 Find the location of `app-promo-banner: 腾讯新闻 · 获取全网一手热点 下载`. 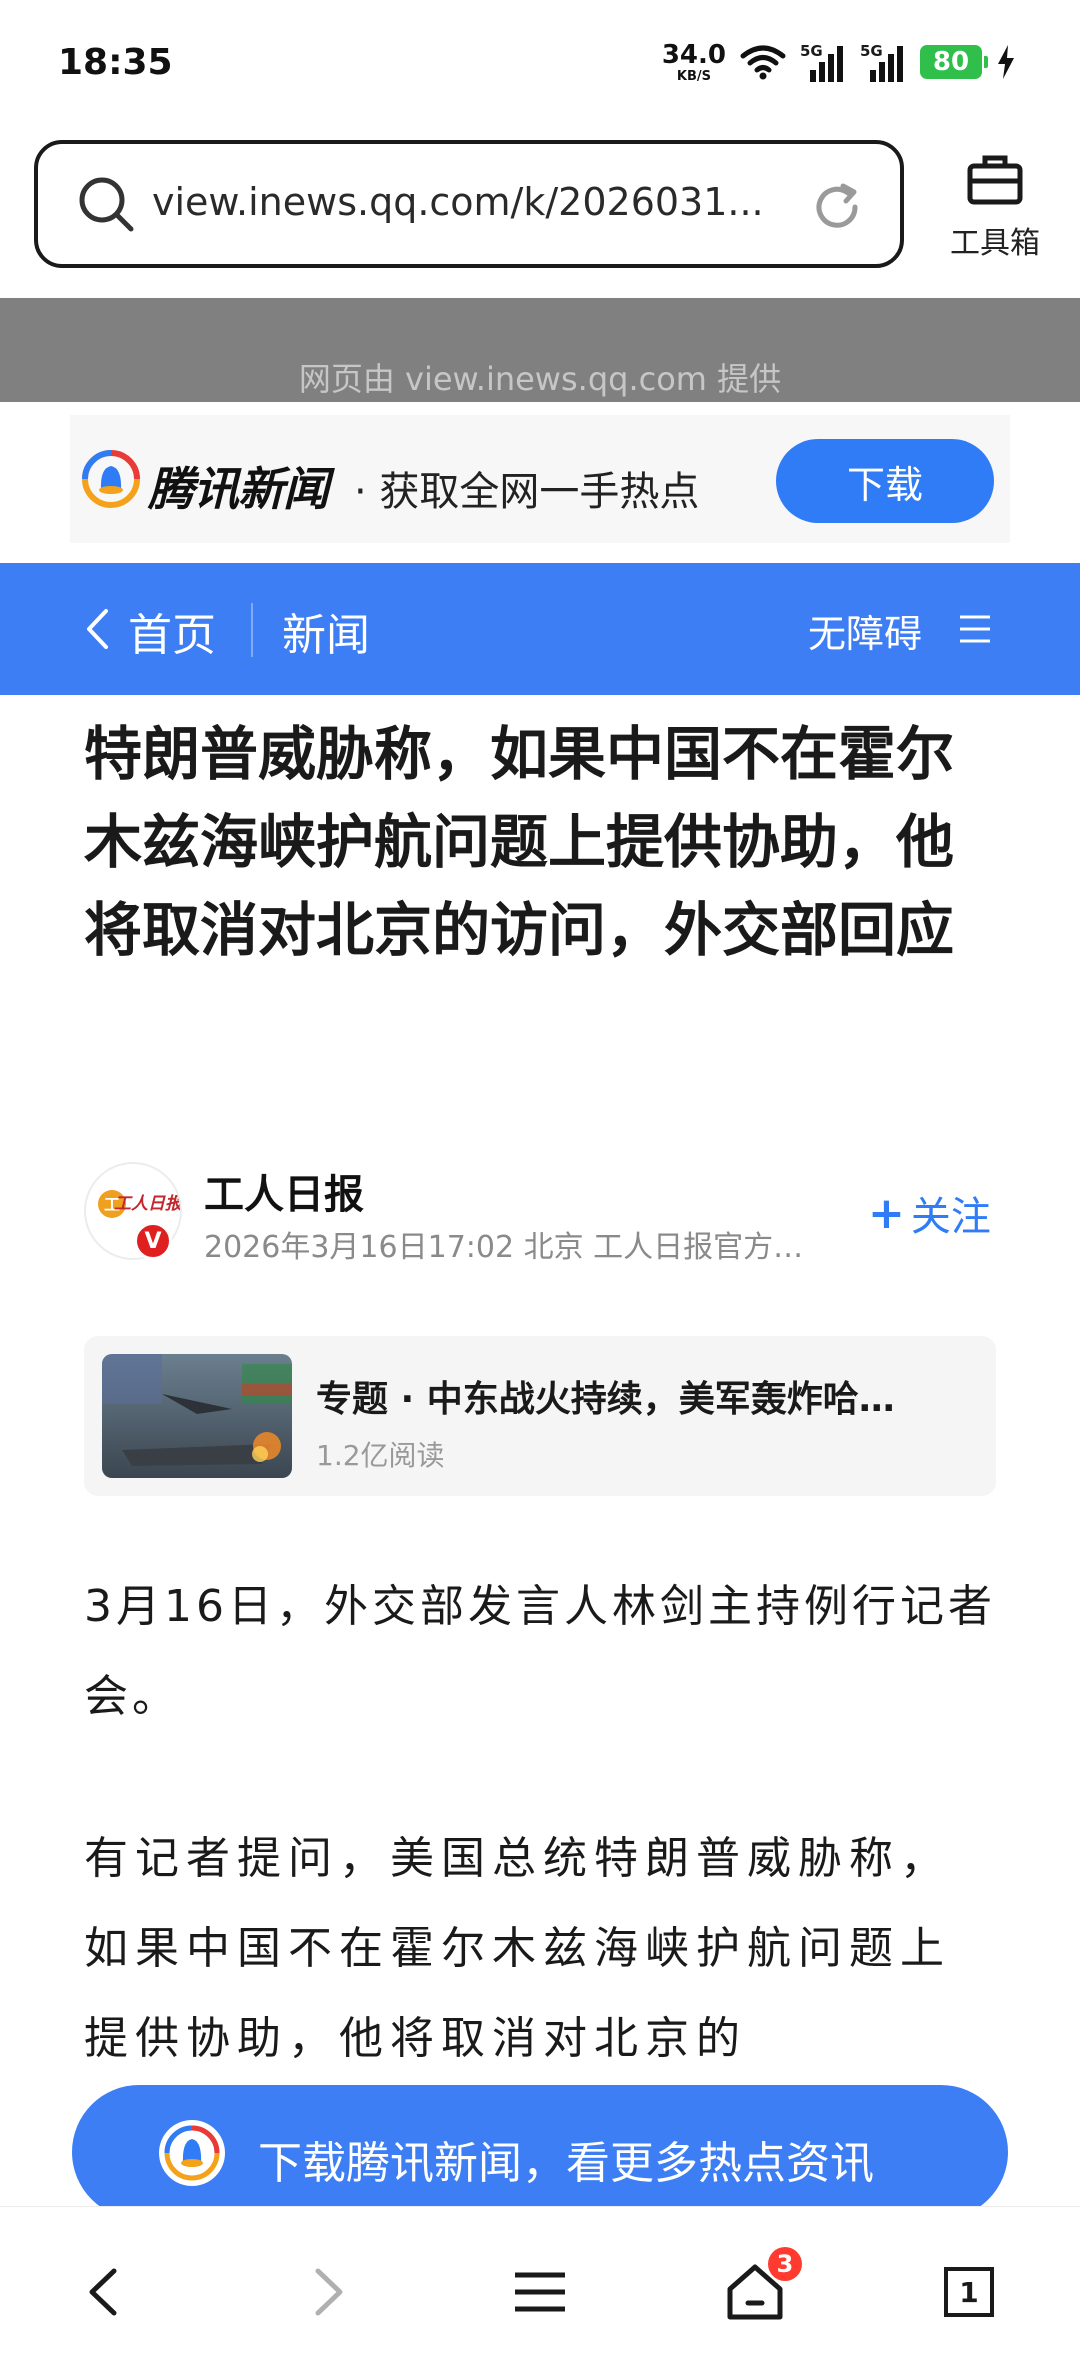

app-promo-banner: 腾讯新闻 · 获取全网一手热点 下载 is located at coordinates (540, 479).